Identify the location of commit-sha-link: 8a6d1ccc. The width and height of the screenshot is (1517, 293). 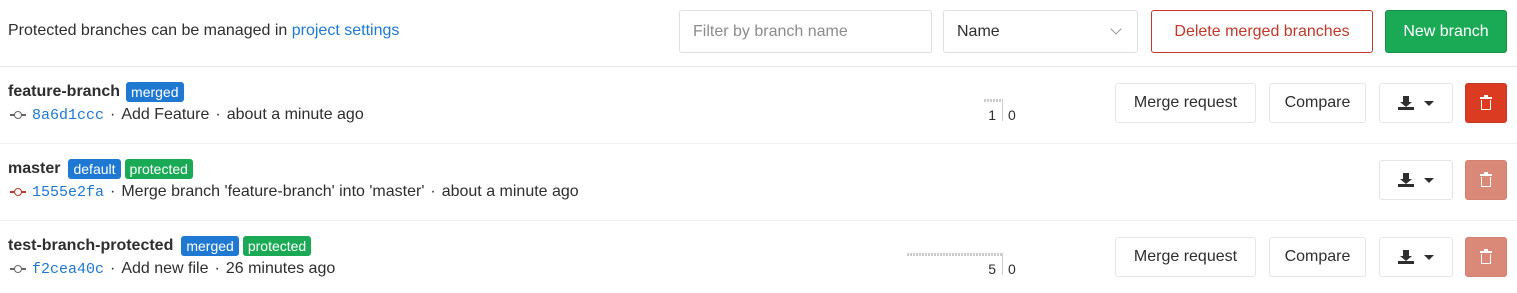
(68, 115).